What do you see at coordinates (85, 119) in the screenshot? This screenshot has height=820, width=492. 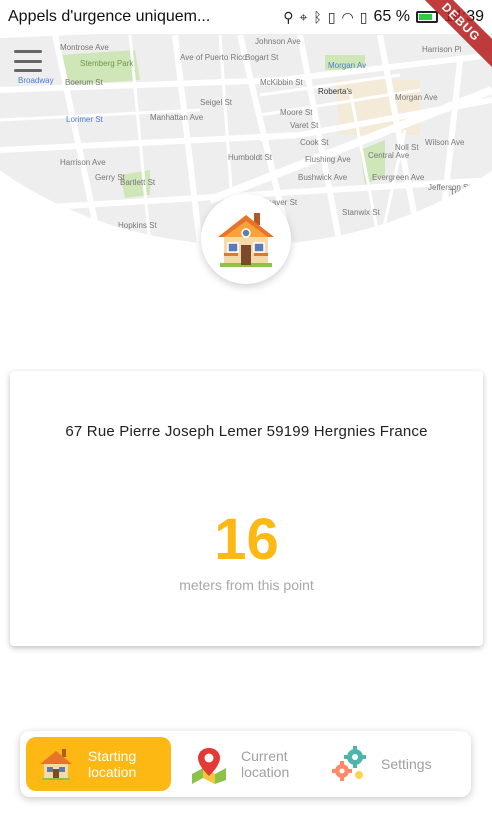 I see `map-label: Lorimer St` at bounding box center [85, 119].